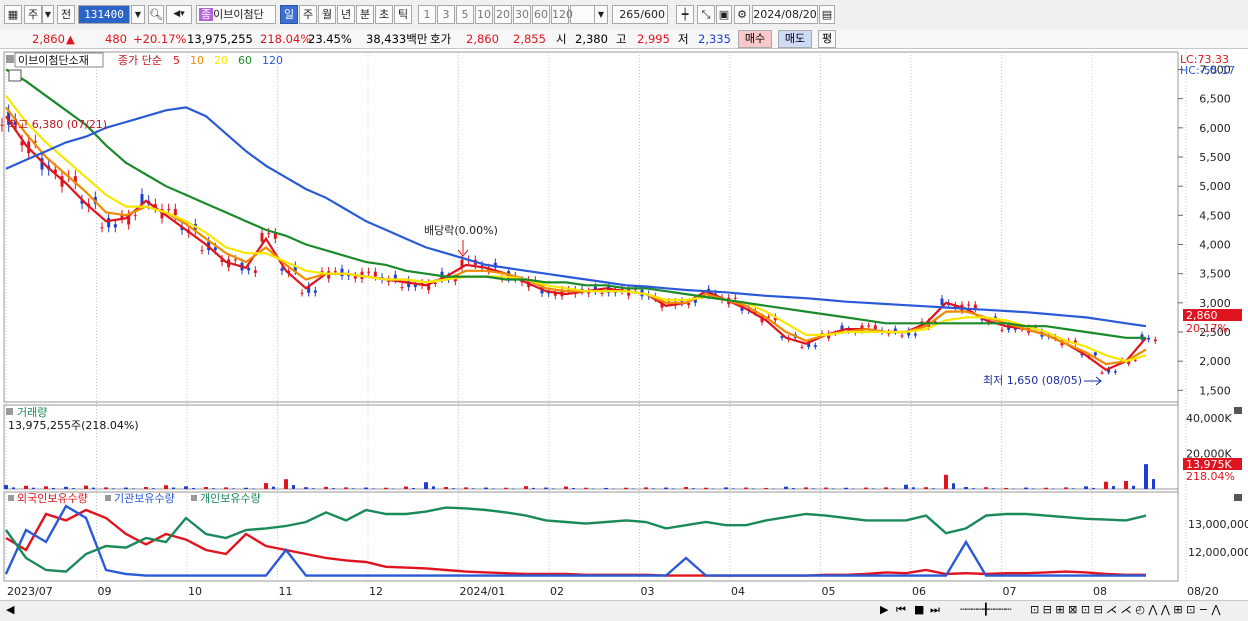  What do you see at coordinates (52, 498) in the screenshot?
I see `holding-legend-0: 외국인보유수량` at bounding box center [52, 498].